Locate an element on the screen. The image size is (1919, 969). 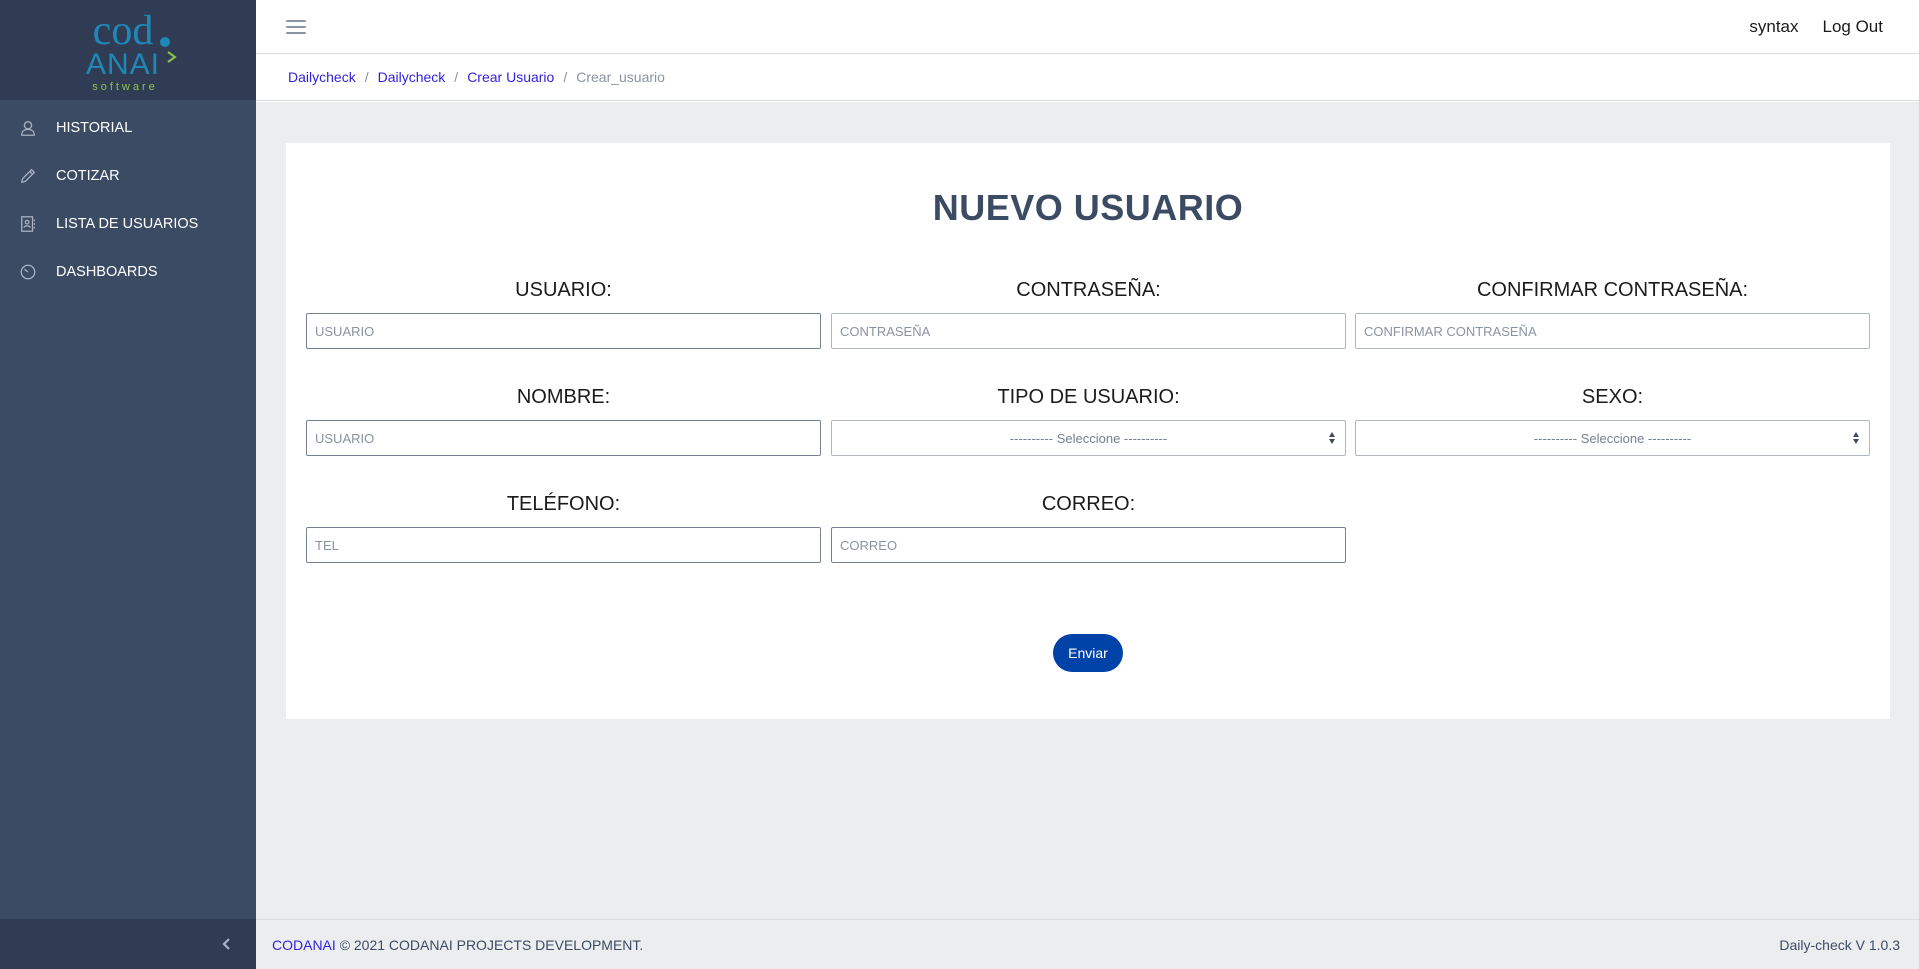
telefono-input is located at coordinates (563, 545).